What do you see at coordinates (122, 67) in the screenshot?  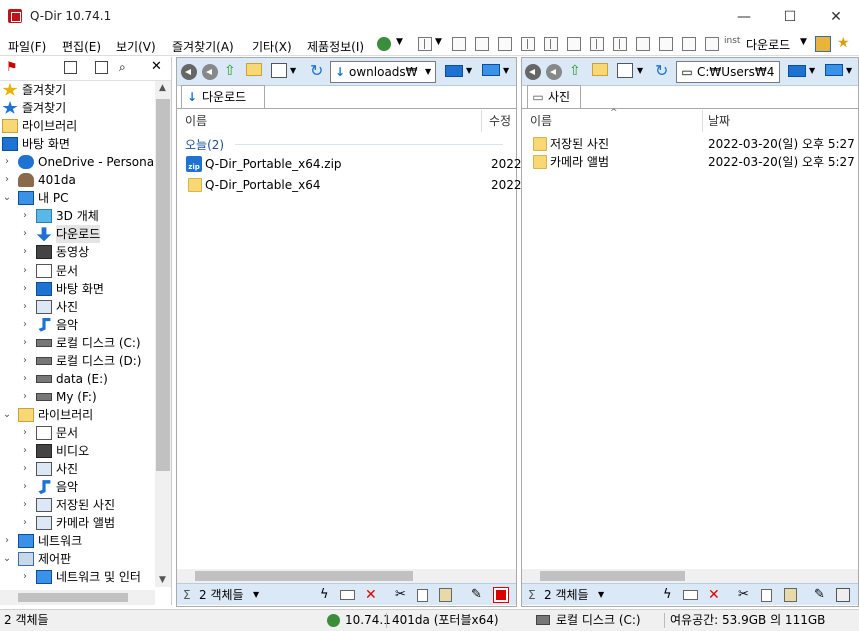 I see `search-icon: ⌕` at bounding box center [122, 67].